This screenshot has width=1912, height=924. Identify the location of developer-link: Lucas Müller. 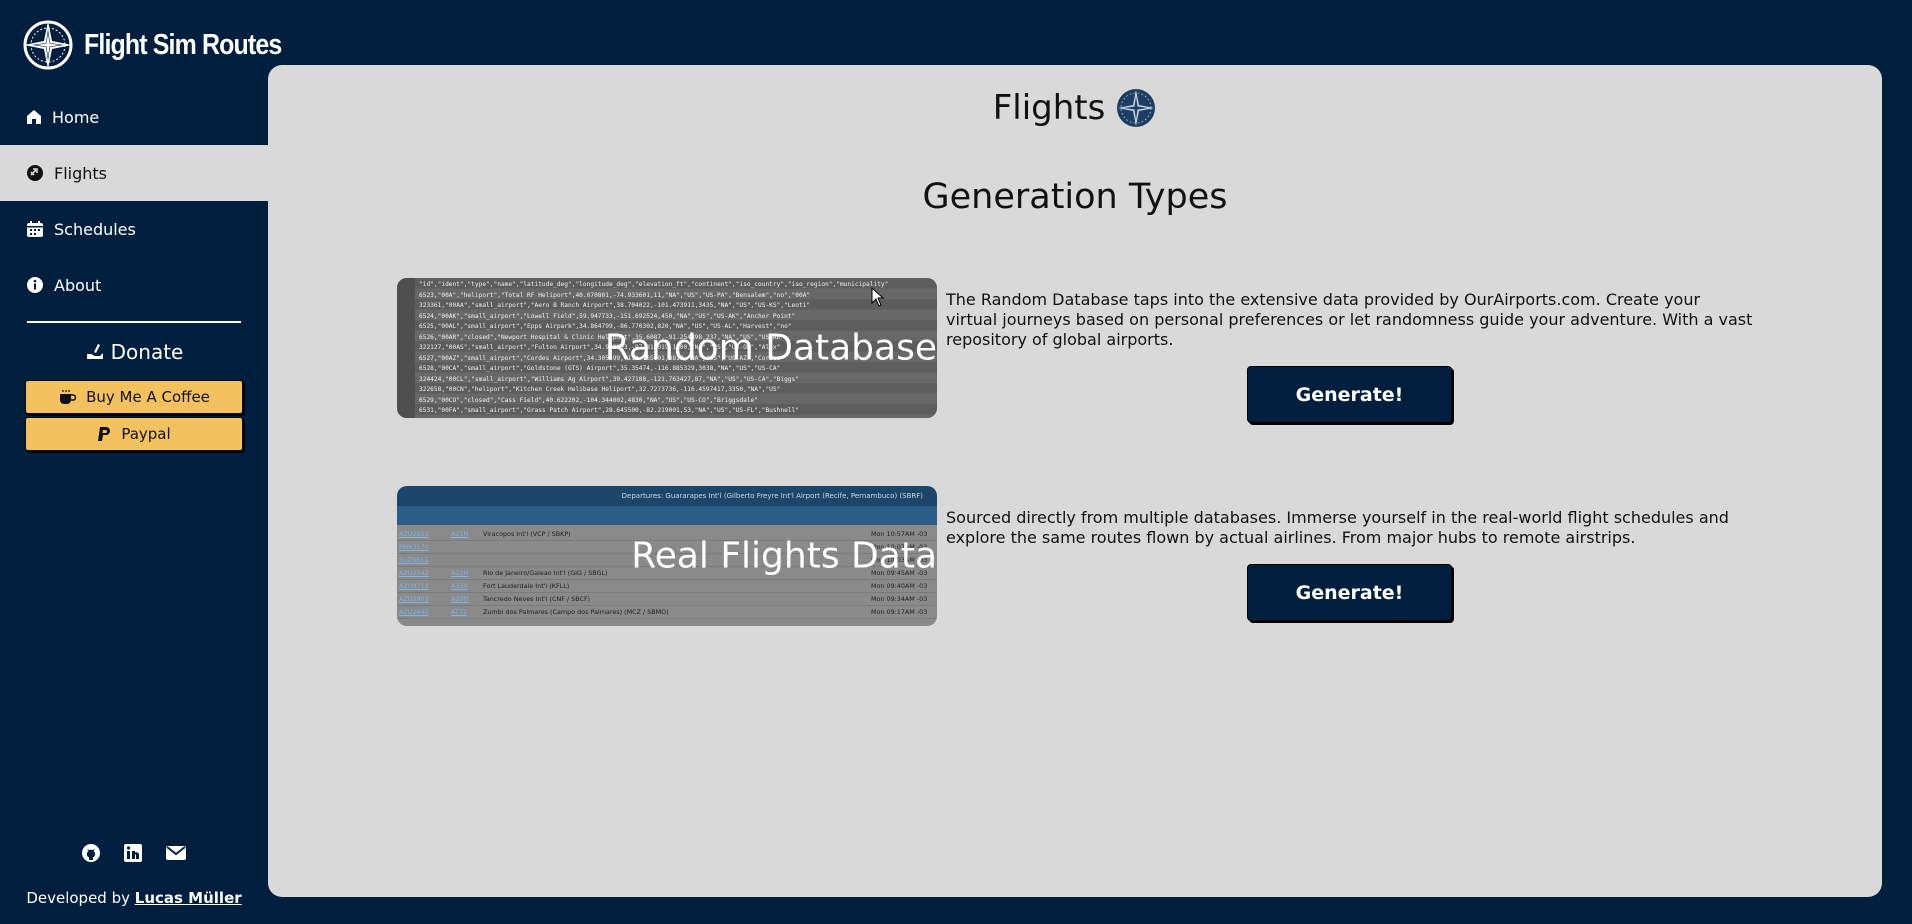
(188, 898).